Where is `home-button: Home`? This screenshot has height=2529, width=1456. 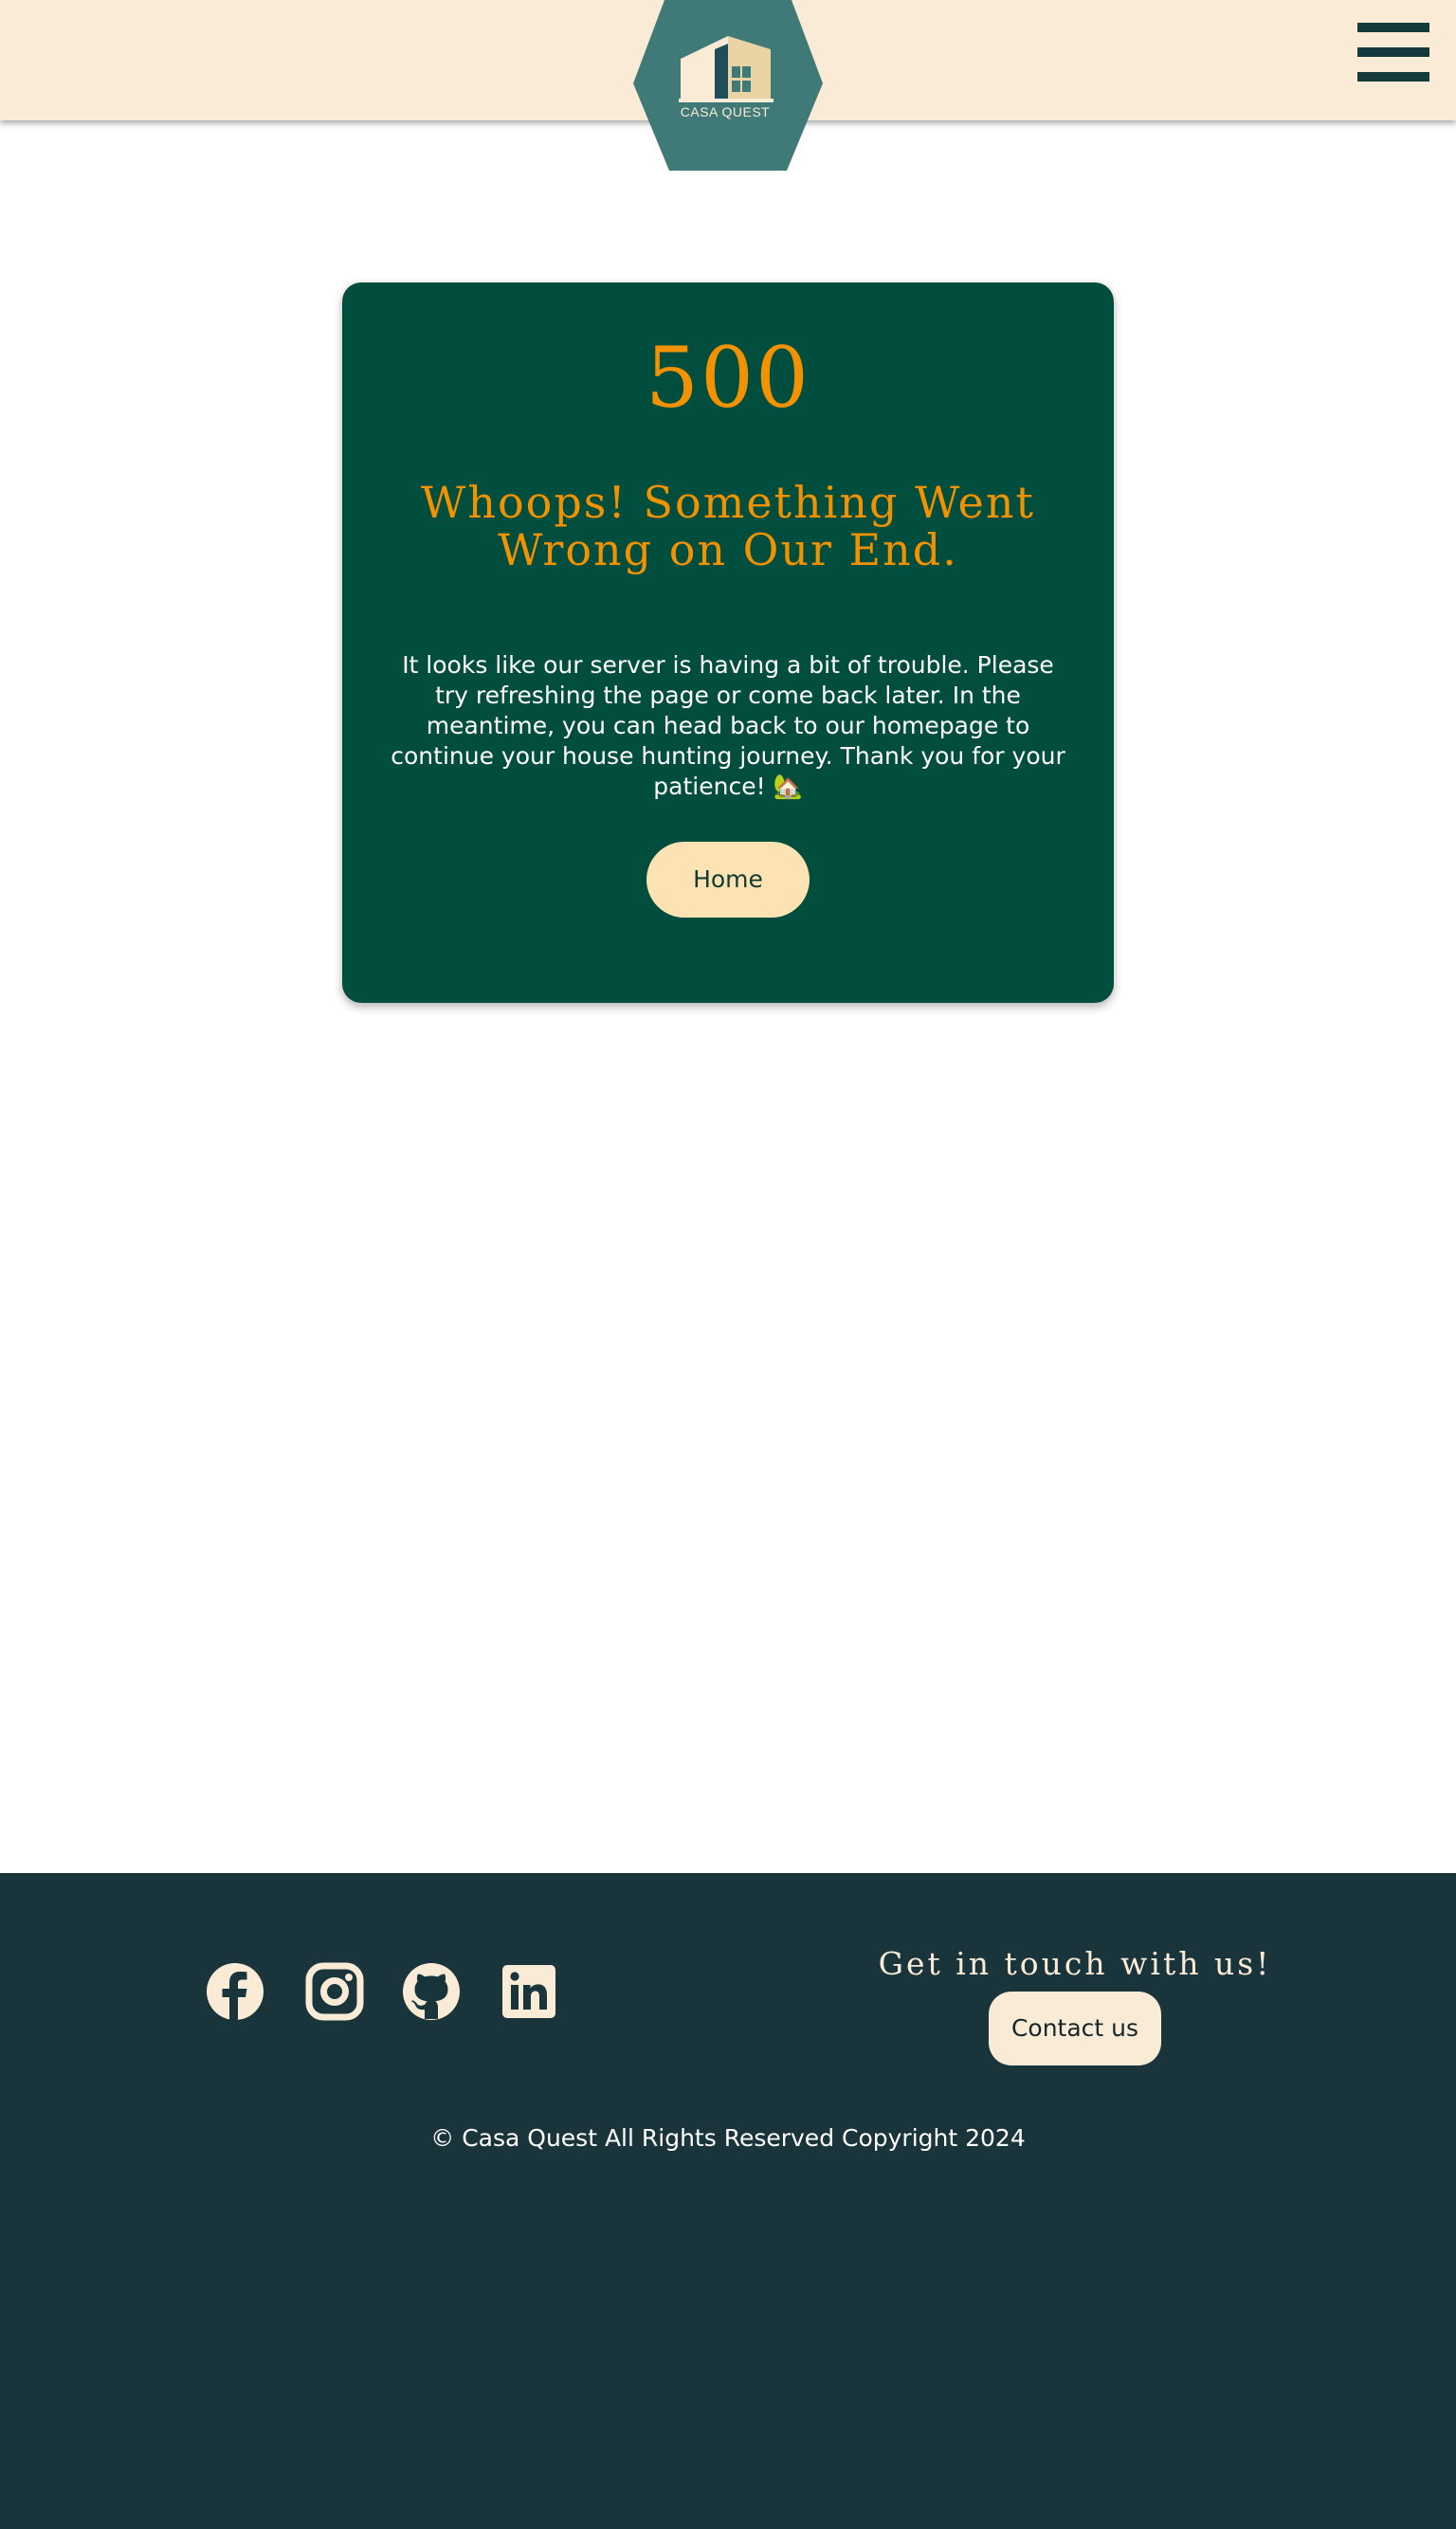
home-button: Home is located at coordinates (728, 880).